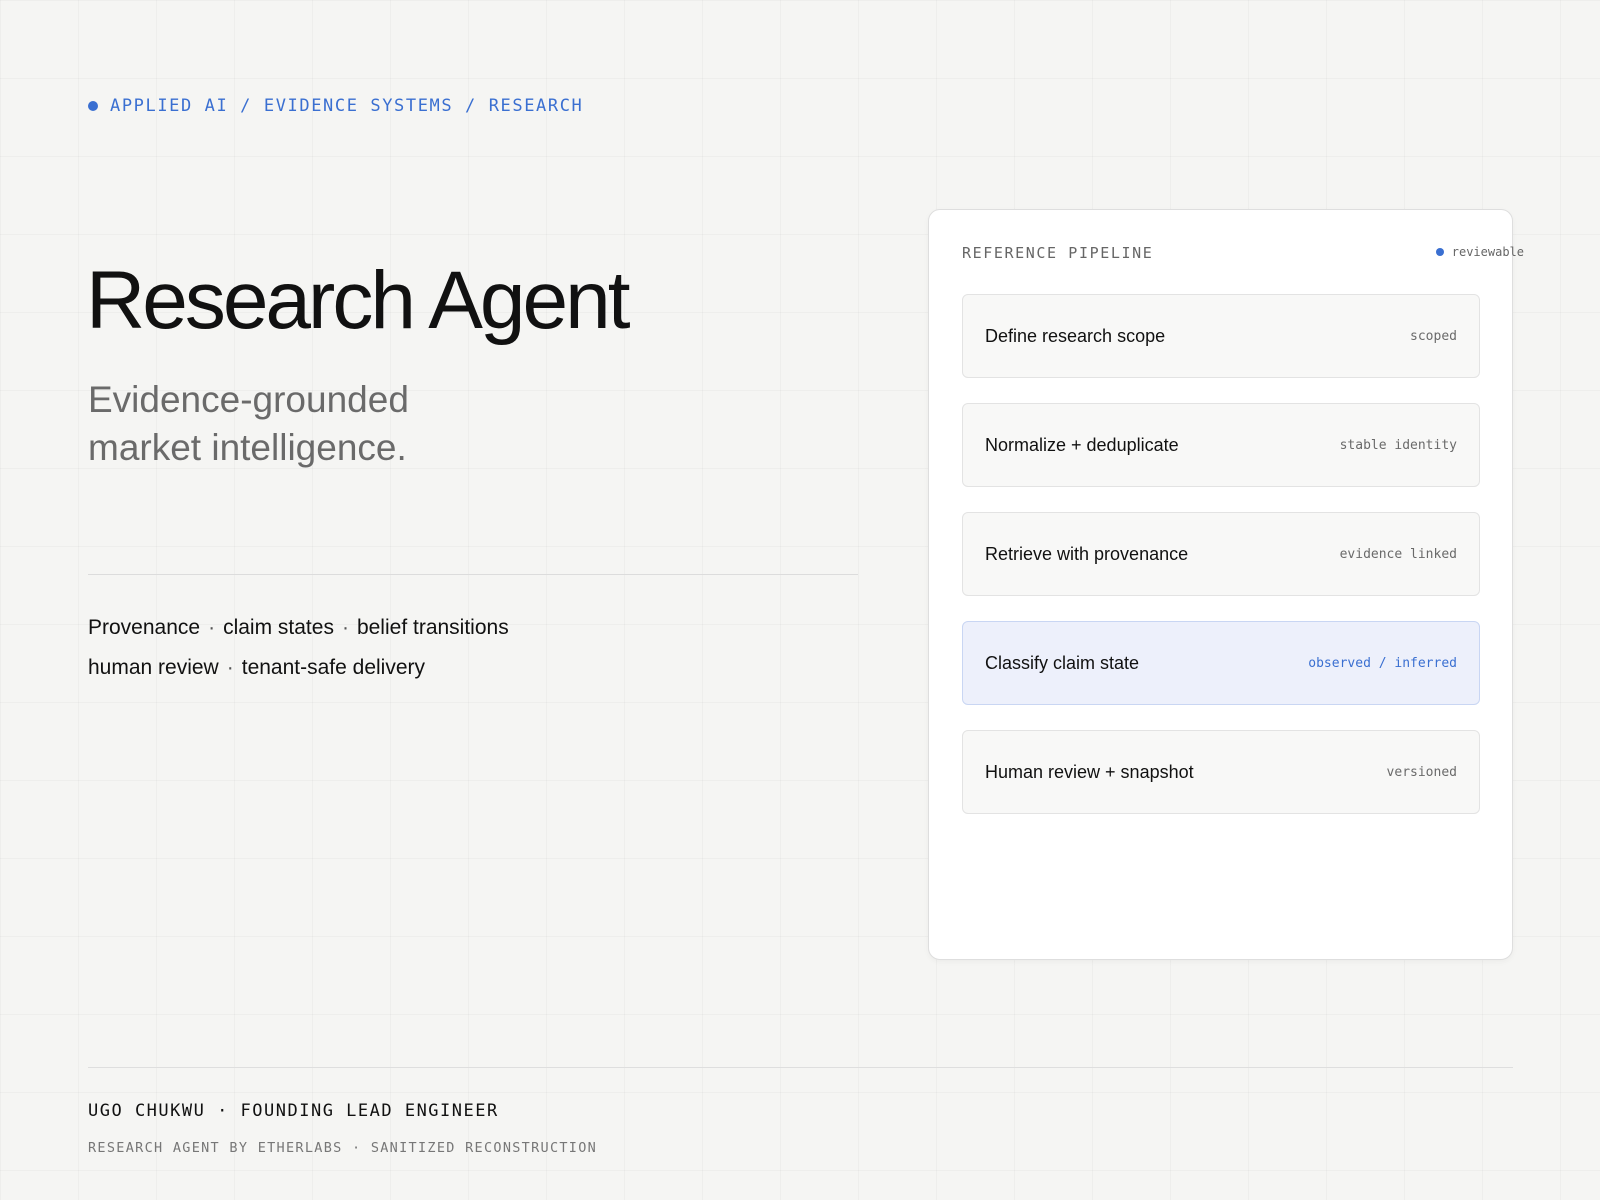 The image size is (1600, 1200). Describe the element at coordinates (1221, 663) in the screenshot. I see `pipeline-step-classify: Classify claim state observed / inferred` at that location.